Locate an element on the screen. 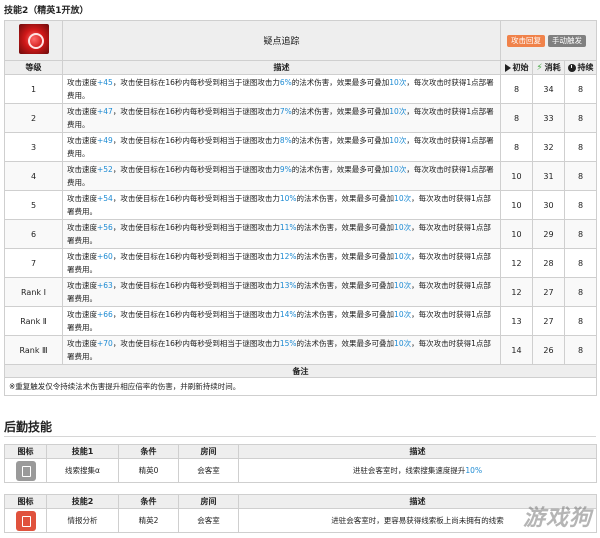 The height and width of the screenshot is (538, 600). level-cell: 3 is located at coordinates (33, 147).